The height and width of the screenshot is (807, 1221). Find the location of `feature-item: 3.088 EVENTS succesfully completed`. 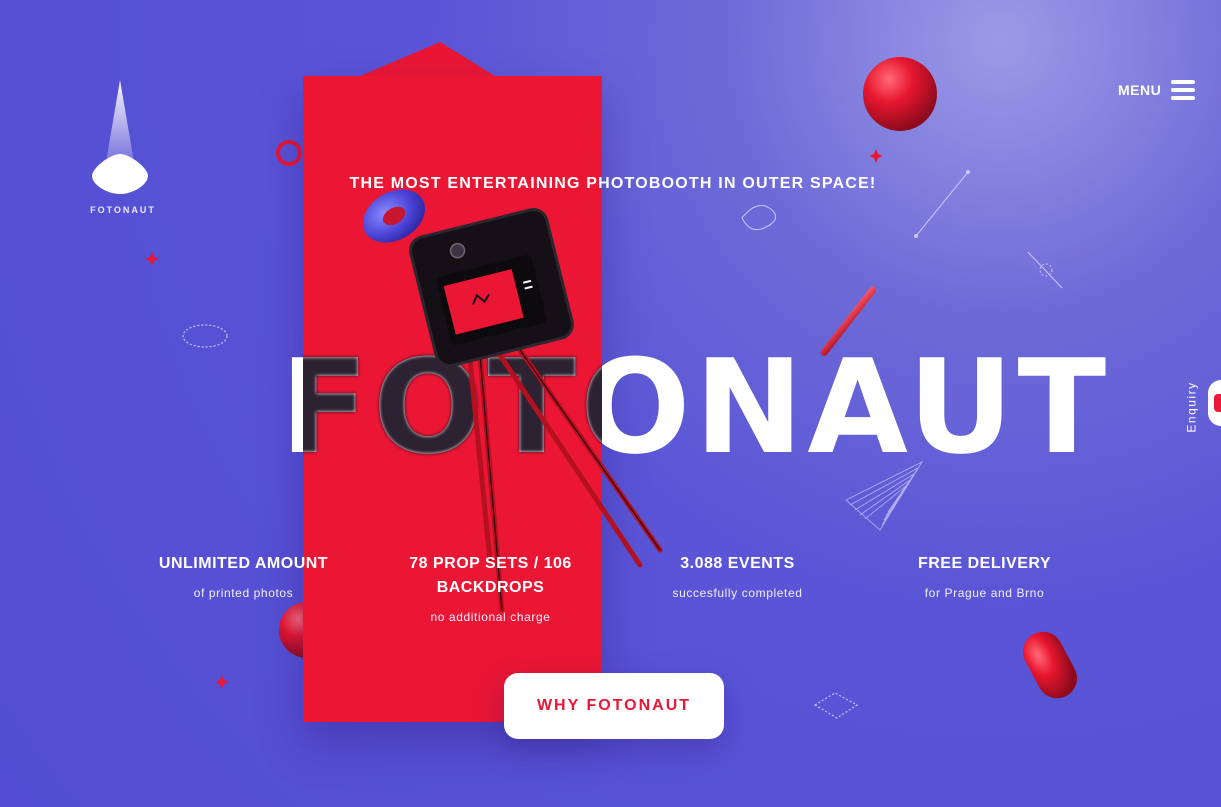

feature-item: 3.088 EVENTS succesfully completed is located at coordinates (737, 588).